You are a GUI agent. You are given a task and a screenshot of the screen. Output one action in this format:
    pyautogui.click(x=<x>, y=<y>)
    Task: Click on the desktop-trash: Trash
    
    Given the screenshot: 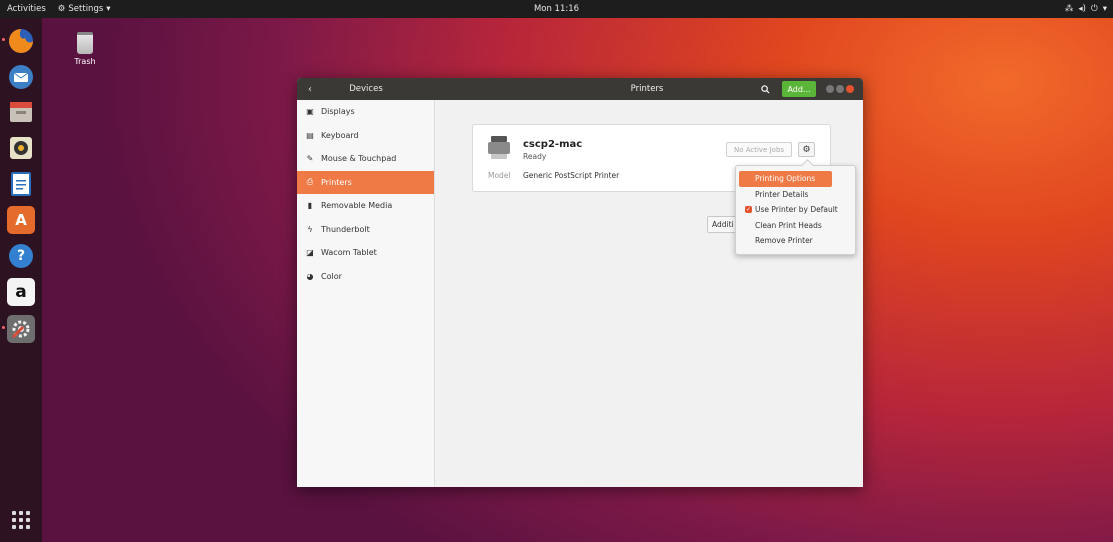 What is the action you would take?
    pyautogui.click(x=85, y=49)
    